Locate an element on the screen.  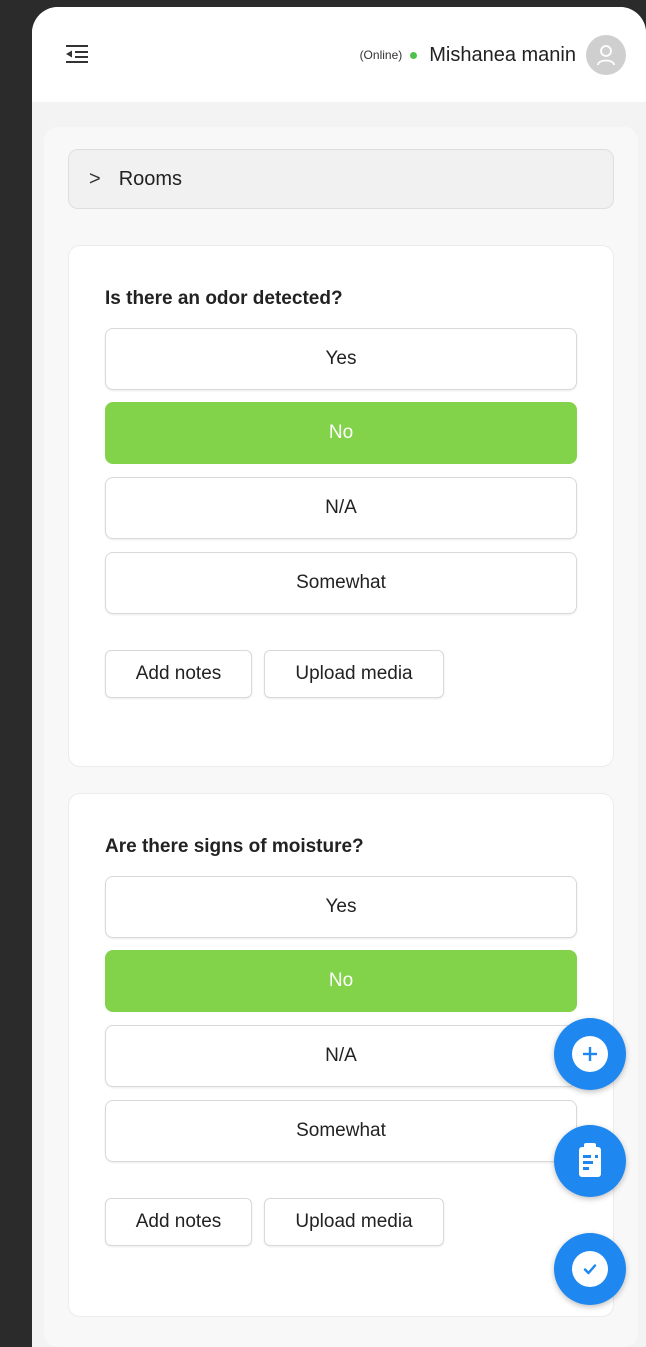
rooms-accordion: > Rooms is located at coordinates (341, 179).